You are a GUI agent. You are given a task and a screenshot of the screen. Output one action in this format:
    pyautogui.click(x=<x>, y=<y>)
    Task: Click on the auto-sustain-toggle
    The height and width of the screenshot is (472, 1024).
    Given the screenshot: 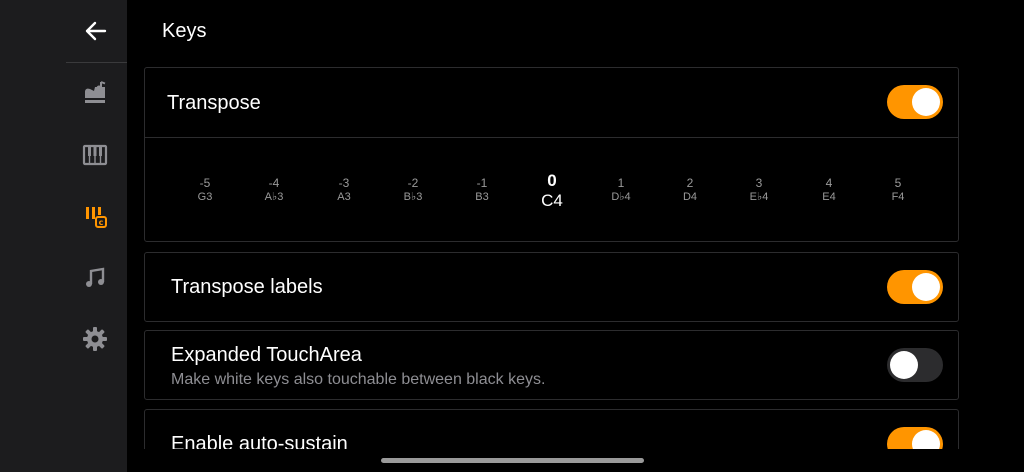 What is the action you would take?
    pyautogui.click(x=915, y=438)
    